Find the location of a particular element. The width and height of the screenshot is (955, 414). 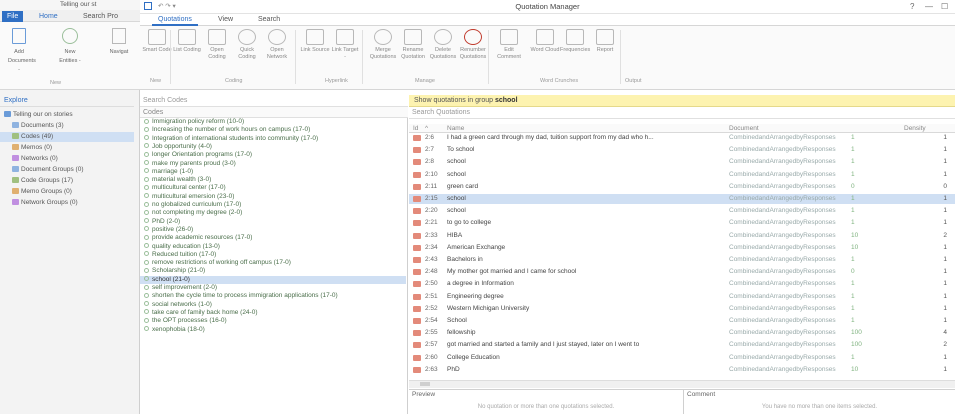

code-list-item: quality education (13-0) is located at coordinates (273, 247).